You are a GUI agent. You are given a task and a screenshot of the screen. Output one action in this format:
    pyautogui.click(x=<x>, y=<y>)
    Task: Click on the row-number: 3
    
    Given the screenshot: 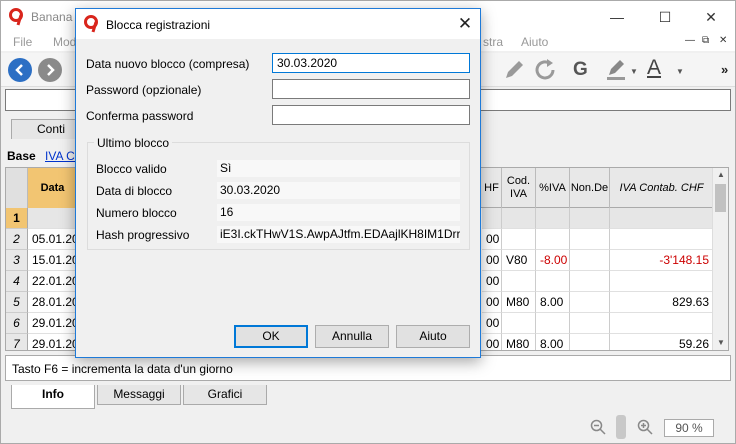 What is the action you would take?
    pyautogui.click(x=17, y=260)
    